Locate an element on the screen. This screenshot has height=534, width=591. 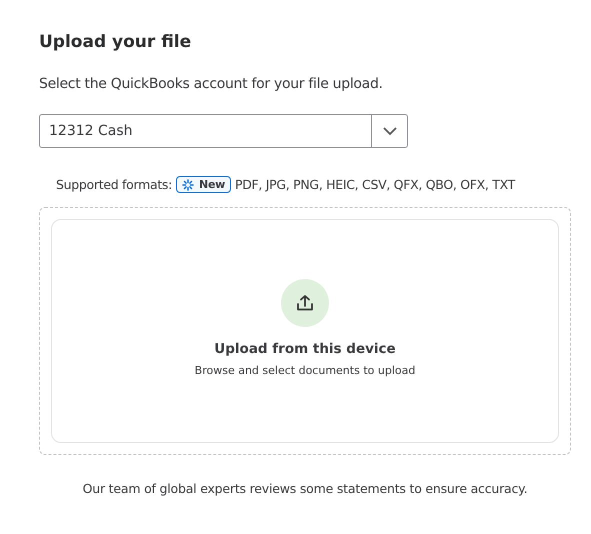
new-badge: New is located at coordinates (203, 184).